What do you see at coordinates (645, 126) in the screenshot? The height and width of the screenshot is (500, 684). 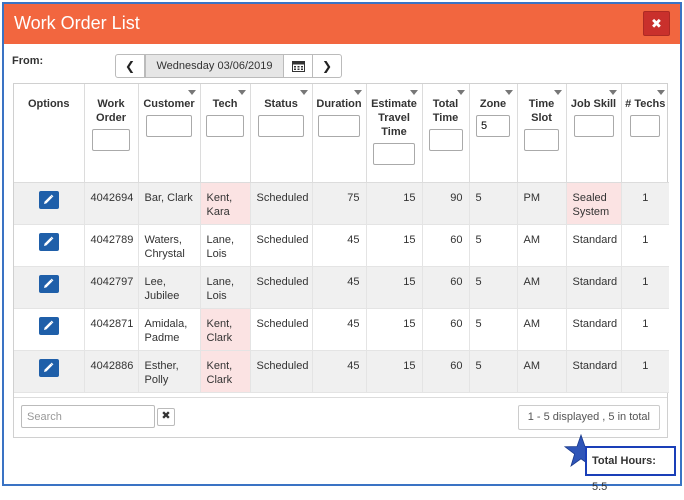 I see `filter-num-techs-input` at bounding box center [645, 126].